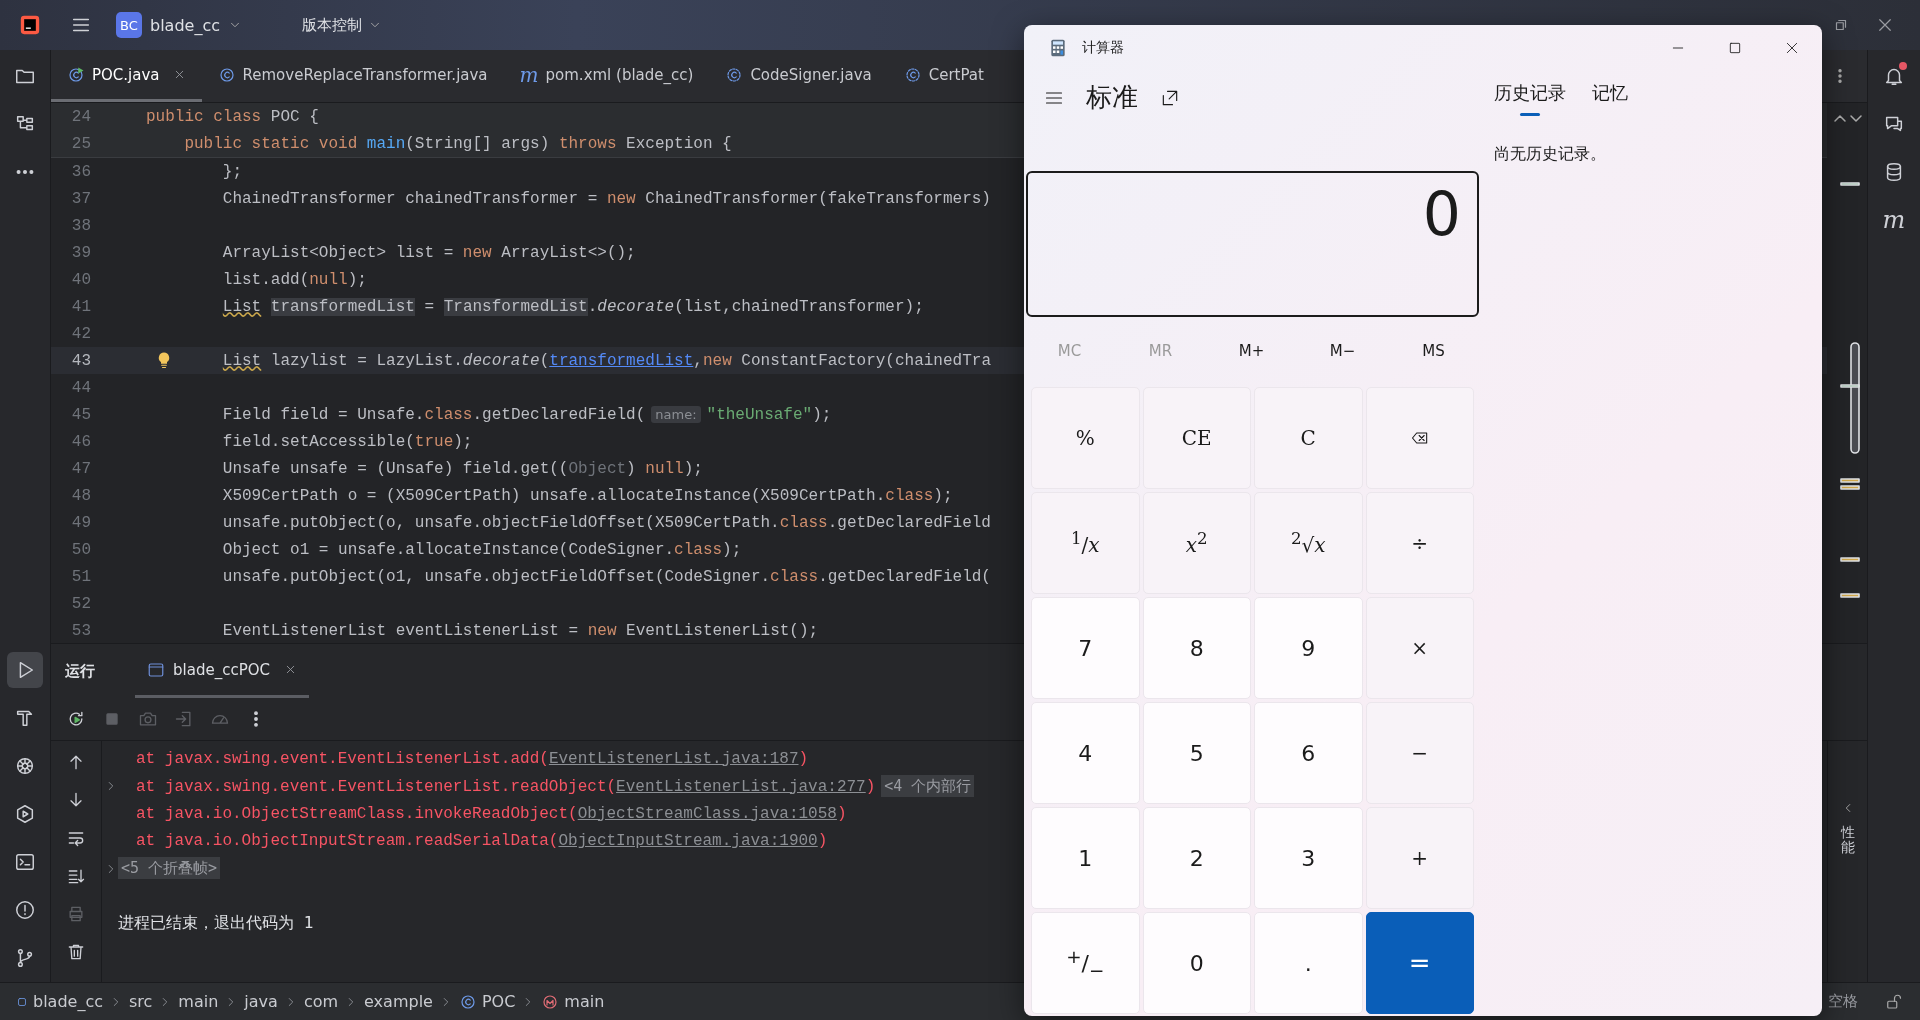 This screenshot has height=1020, width=1920. What do you see at coordinates (1308, 963) in the screenshot?
I see `digit-key: .` at bounding box center [1308, 963].